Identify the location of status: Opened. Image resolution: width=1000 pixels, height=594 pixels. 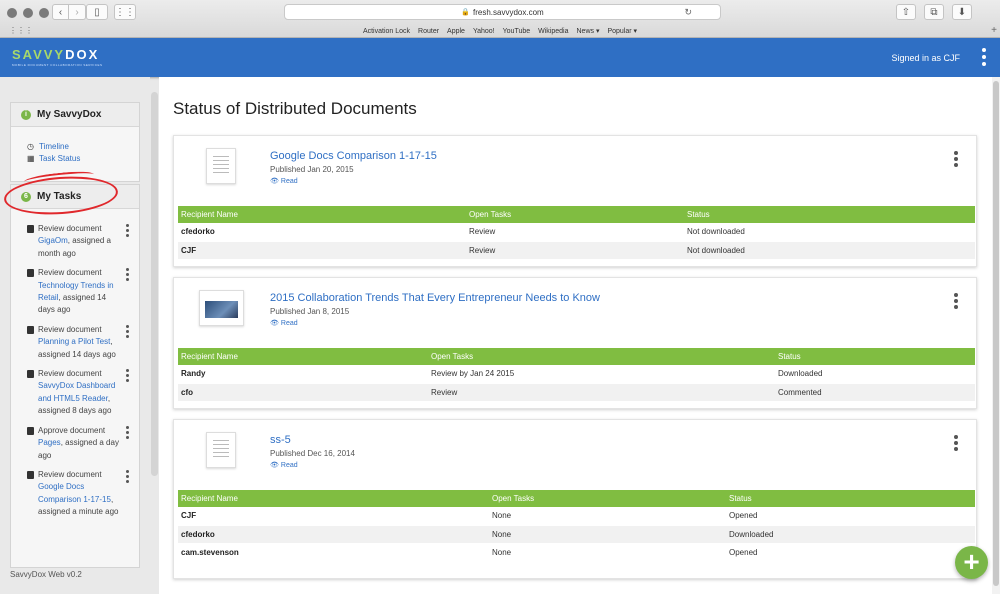
(850, 552).